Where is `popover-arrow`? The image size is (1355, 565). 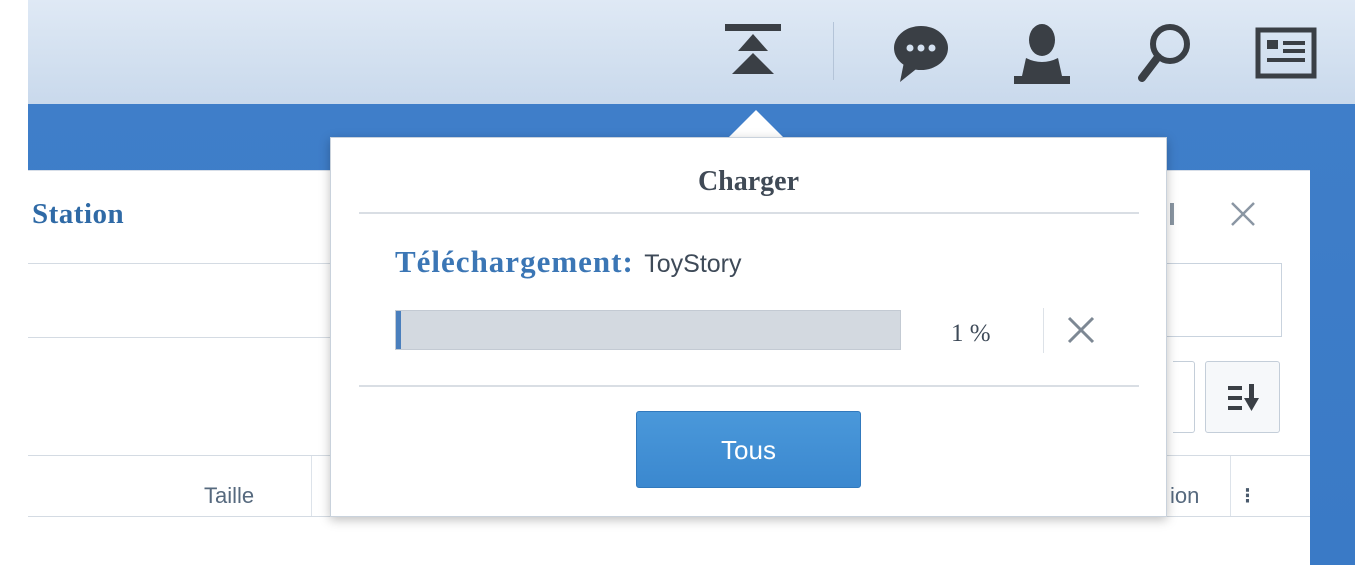
popover-arrow is located at coordinates (756, 124).